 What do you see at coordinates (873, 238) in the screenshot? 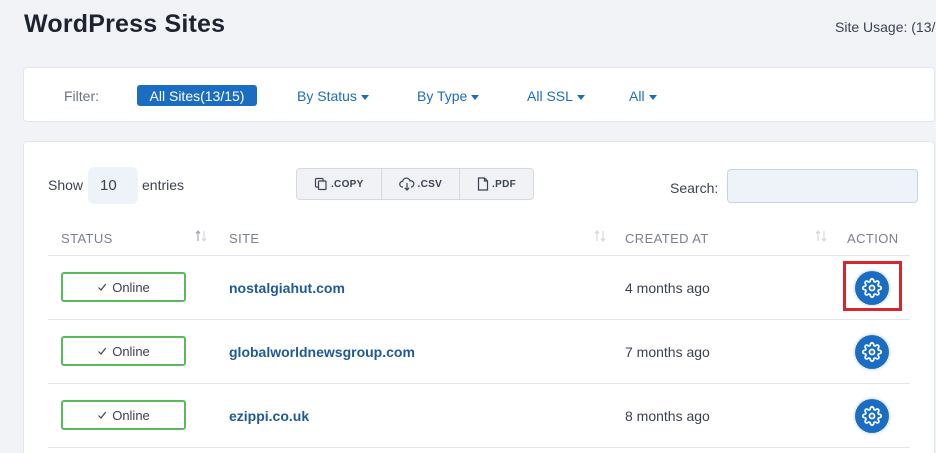
I see `column-header-action: ACTION` at bounding box center [873, 238].